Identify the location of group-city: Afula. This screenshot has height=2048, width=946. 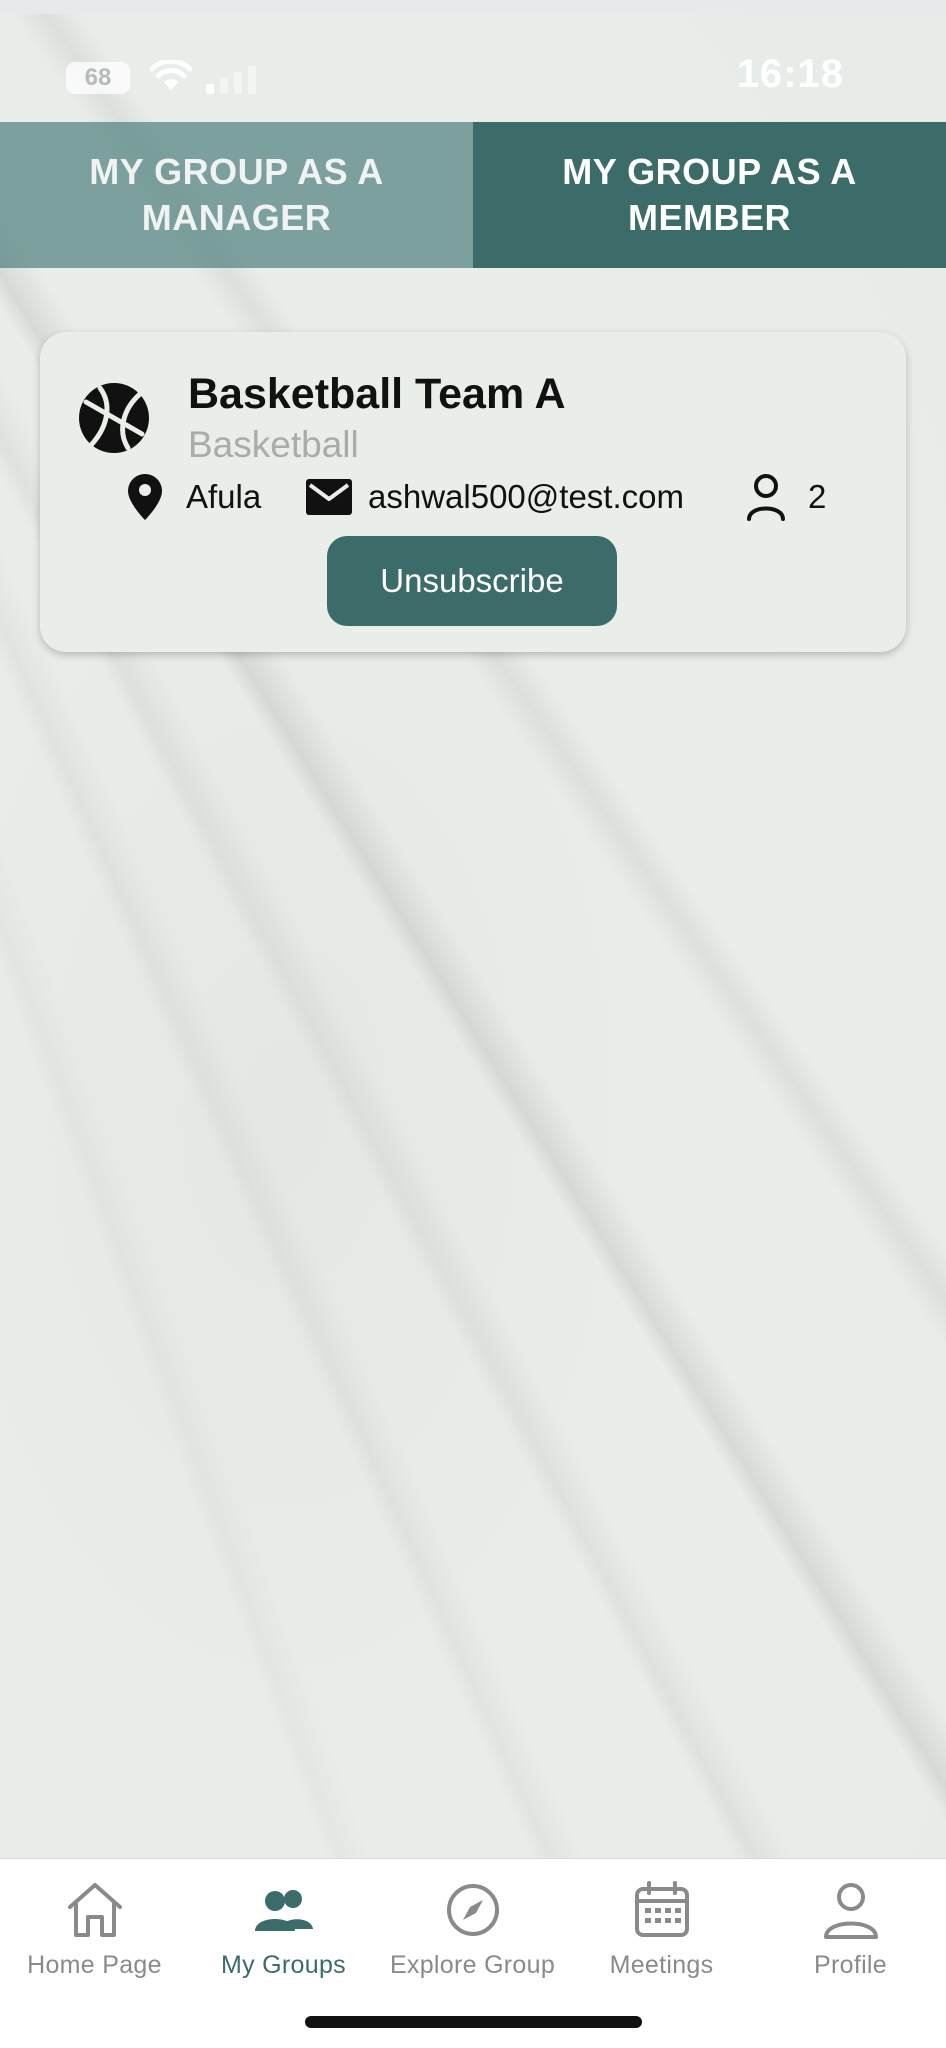
(224, 496).